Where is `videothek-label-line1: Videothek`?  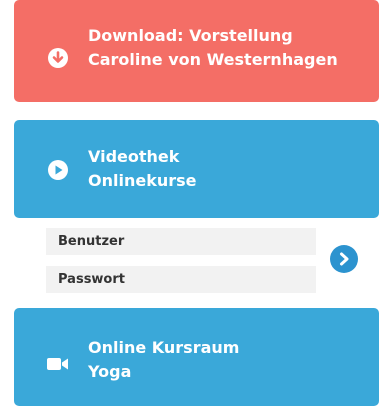 videothek-label-line1: Videothek is located at coordinates (134, 156).